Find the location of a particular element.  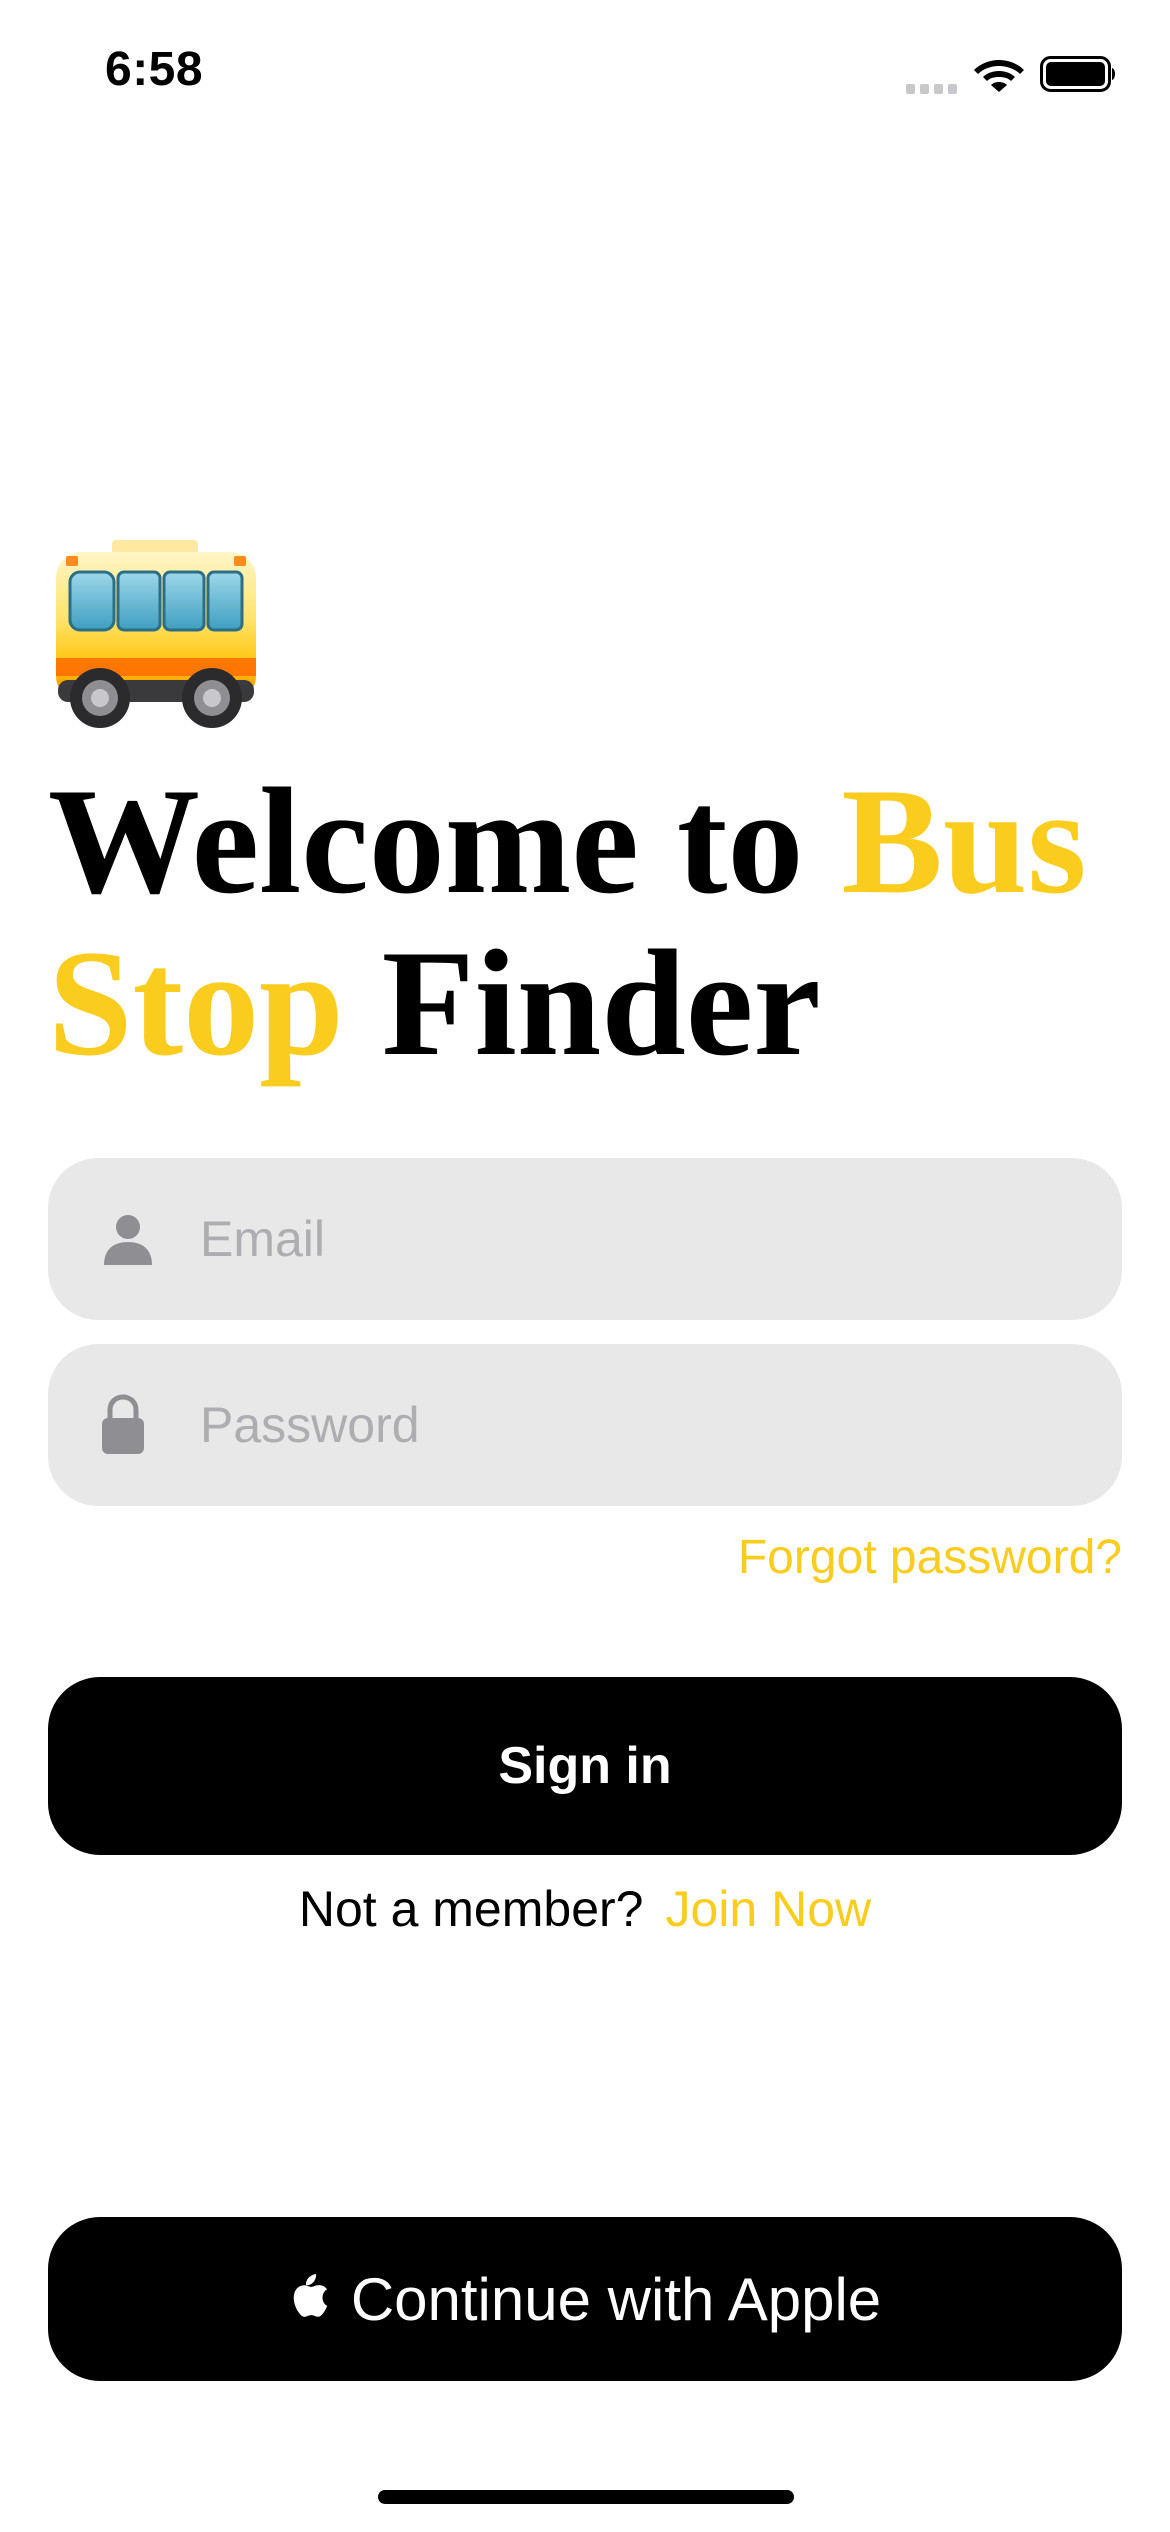

email-field is located at coordinates (585, 1239).